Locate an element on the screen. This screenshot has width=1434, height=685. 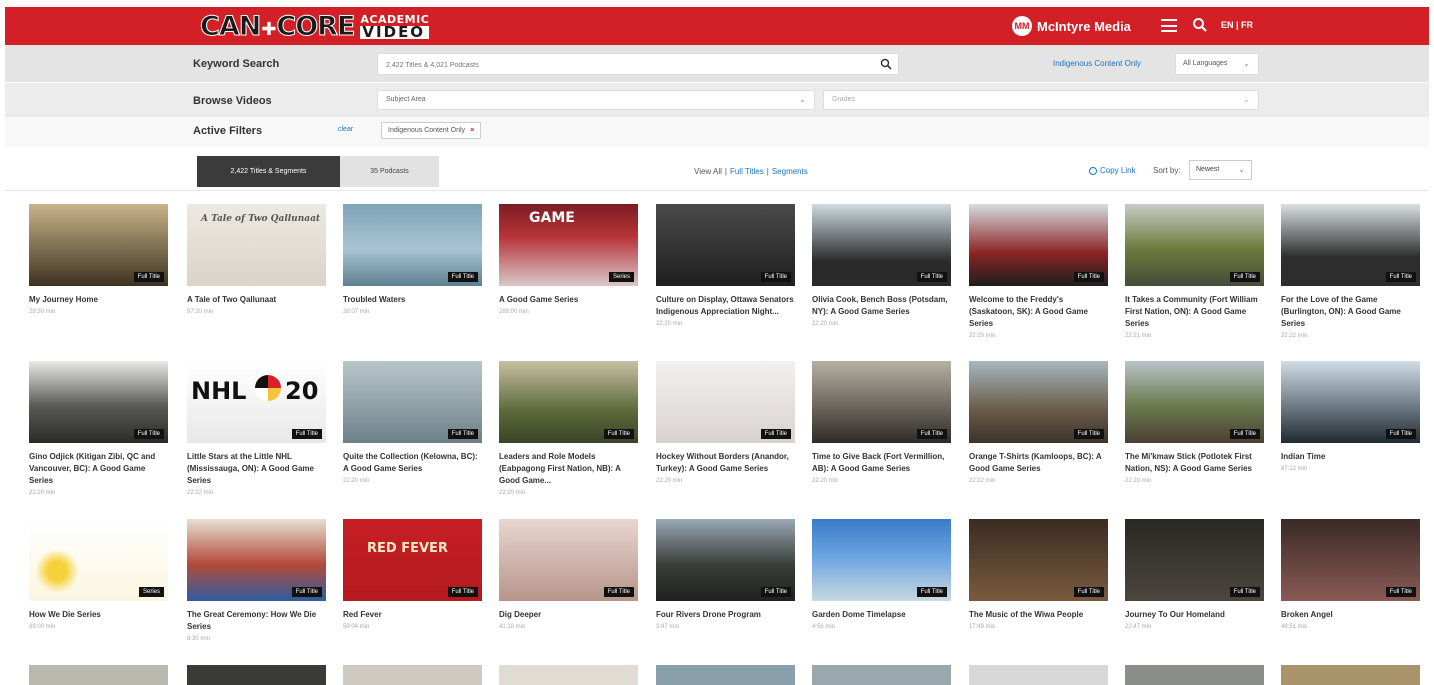
cancore-logo: CAN✚CORE ACADEMIC VIDEO is located at coordinates (314, 26).